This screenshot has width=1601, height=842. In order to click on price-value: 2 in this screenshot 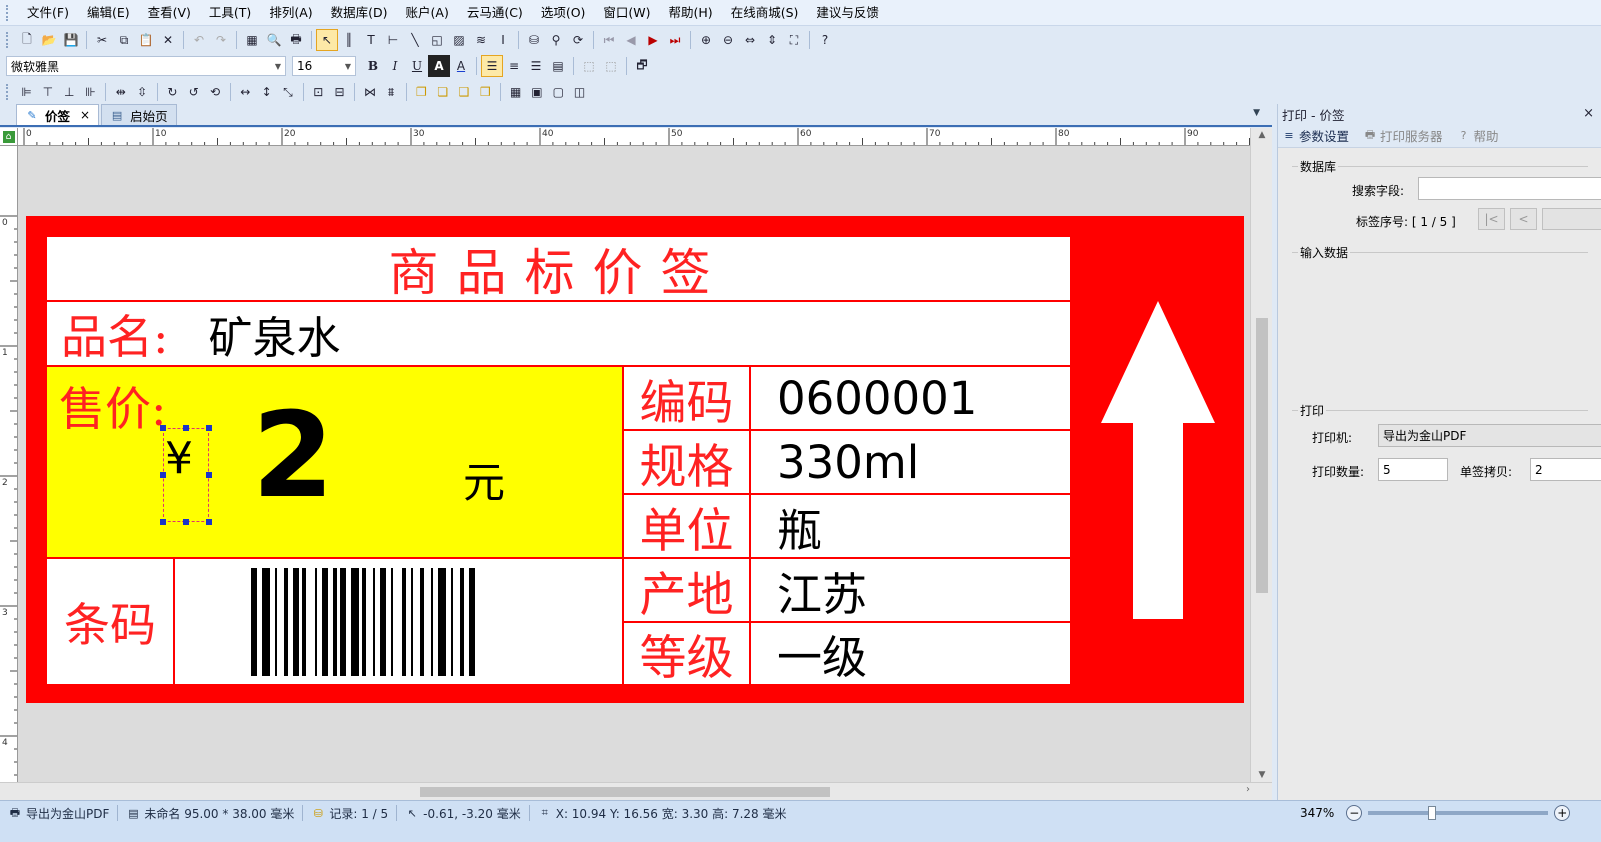, I will do `click(293, 455)`.